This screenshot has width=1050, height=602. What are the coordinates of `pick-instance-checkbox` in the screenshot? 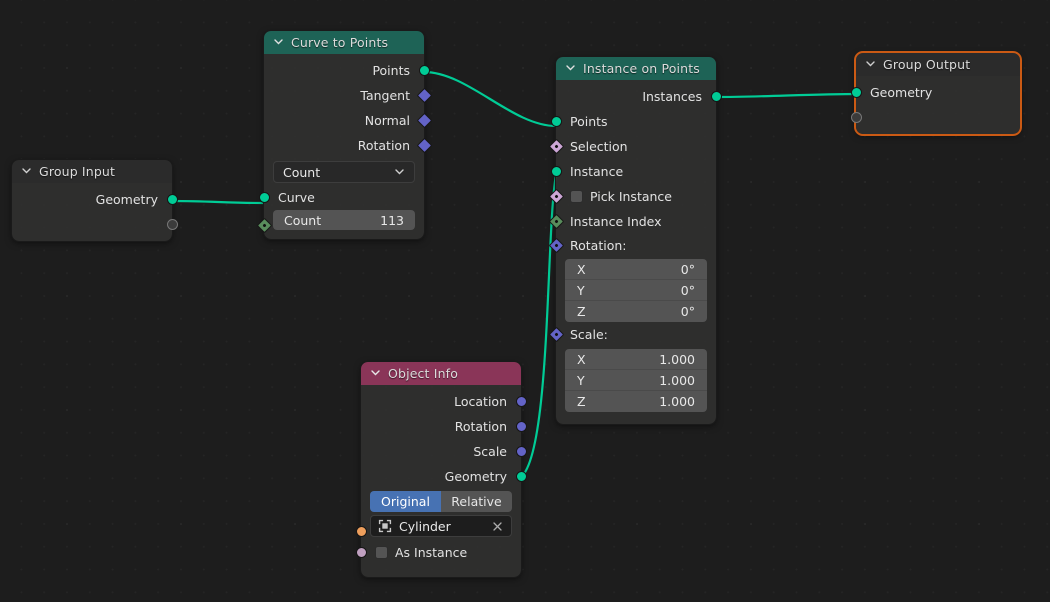 It's located at (576, 196).